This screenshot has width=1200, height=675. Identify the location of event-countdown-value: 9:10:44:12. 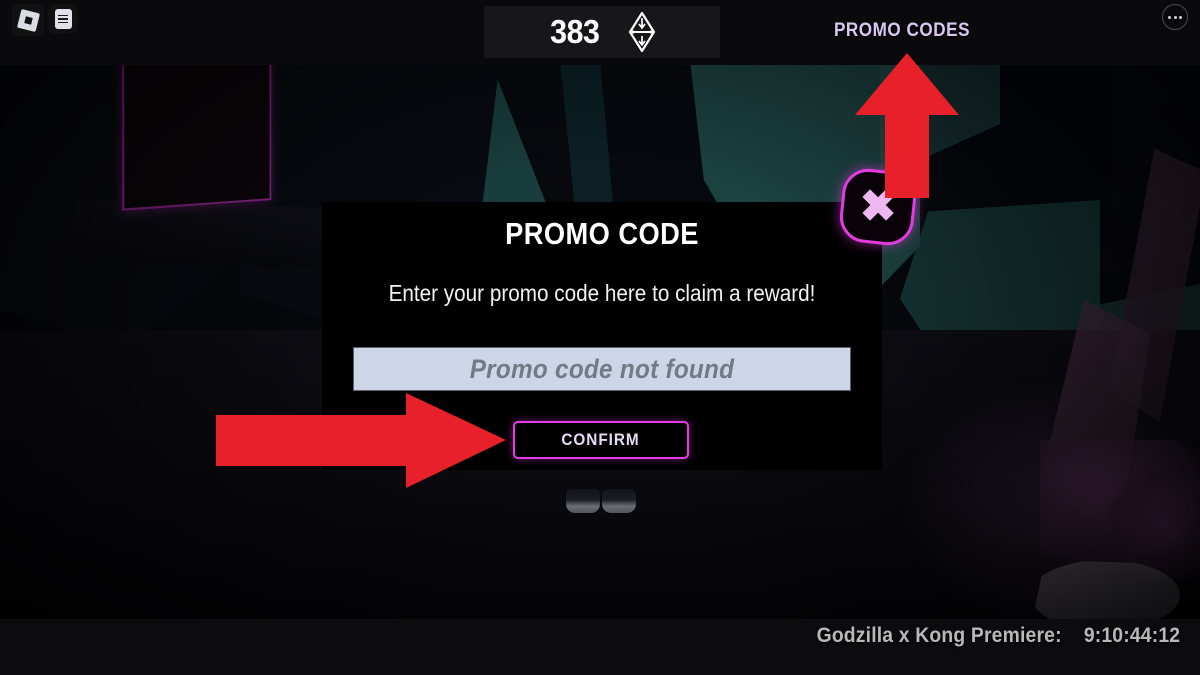
(1131, 635).